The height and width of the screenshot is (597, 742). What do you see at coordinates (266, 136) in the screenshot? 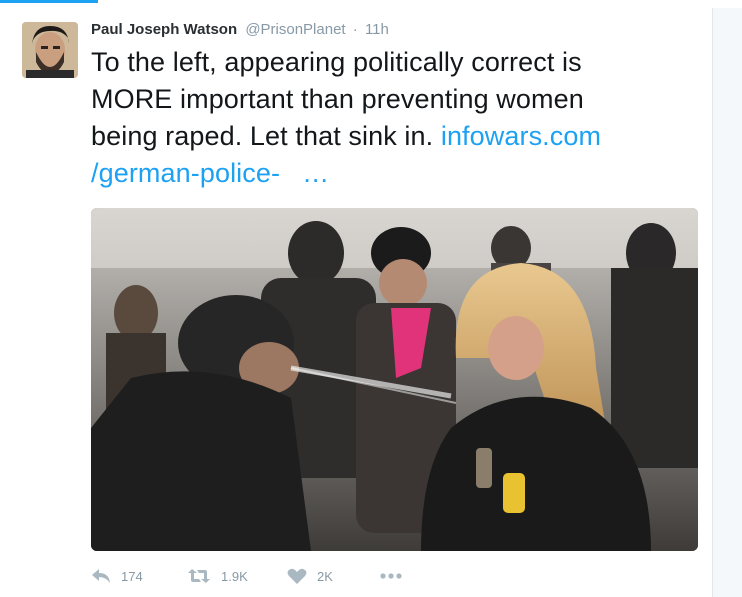
I see `tweet-text-segment: being raped. Let that sink in.` at bounding box center [266, 136].